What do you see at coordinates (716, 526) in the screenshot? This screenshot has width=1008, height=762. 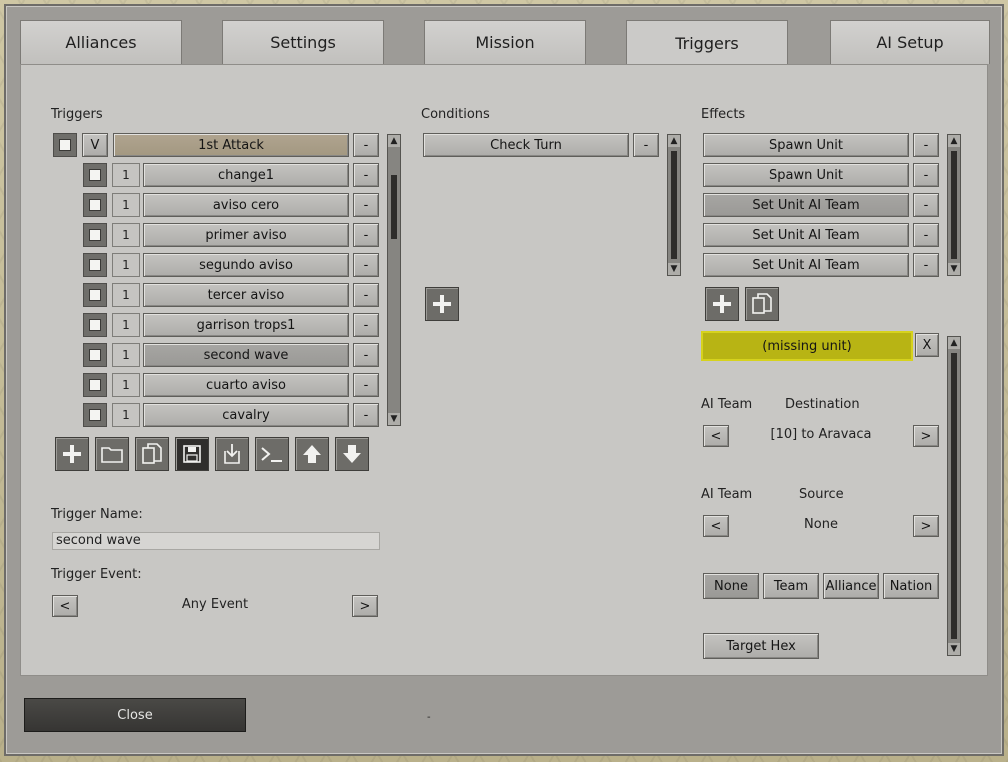 I see `source-prev-button: <` at bounding box center [716, 526].